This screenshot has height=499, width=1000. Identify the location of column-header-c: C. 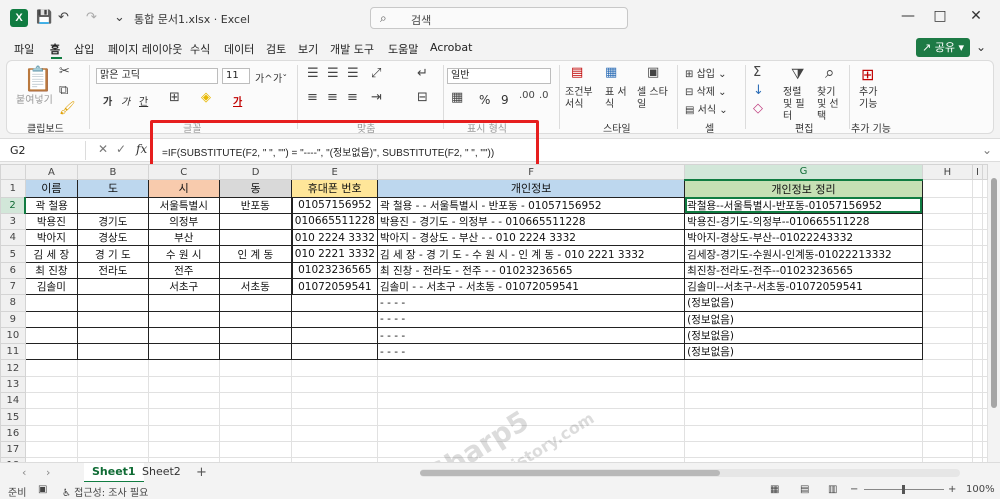
(183, 172).